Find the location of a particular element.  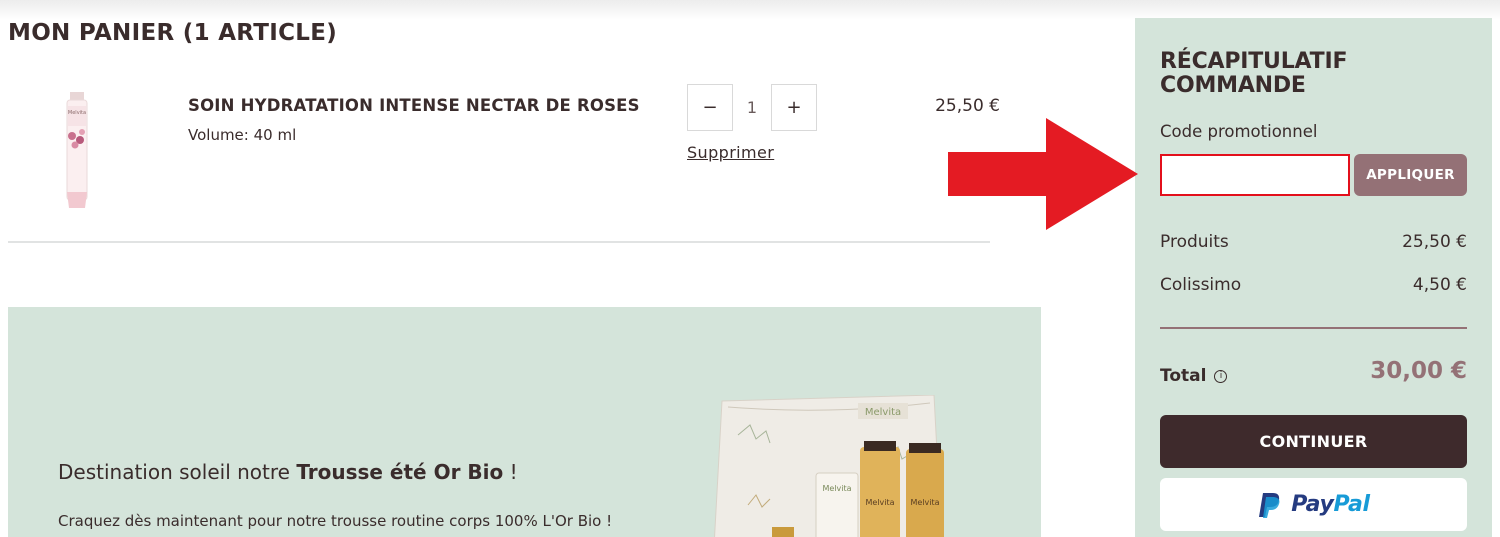

product-name: SOIN HYDRATATION INTENSE NECTAR DE ROSES is located at coordinates (414, 105).